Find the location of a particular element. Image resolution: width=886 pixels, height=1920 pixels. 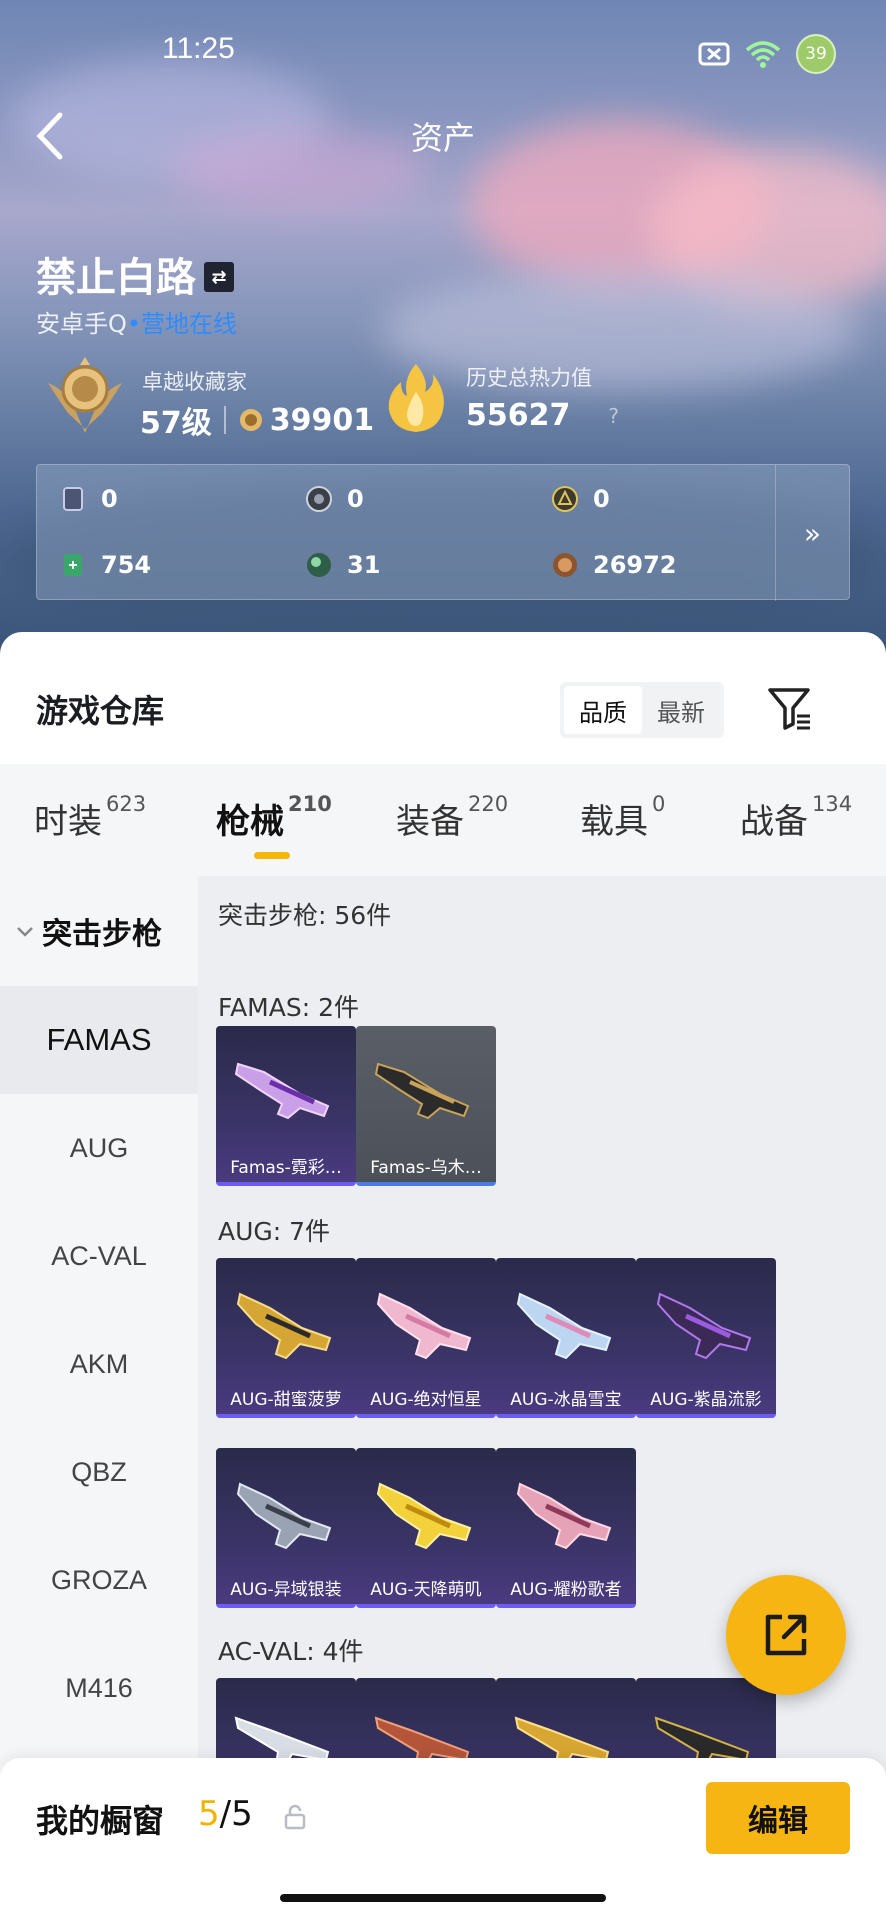

weapon-card: AUG-甜蜜菠萝 is located at coordinates (286, 1338).